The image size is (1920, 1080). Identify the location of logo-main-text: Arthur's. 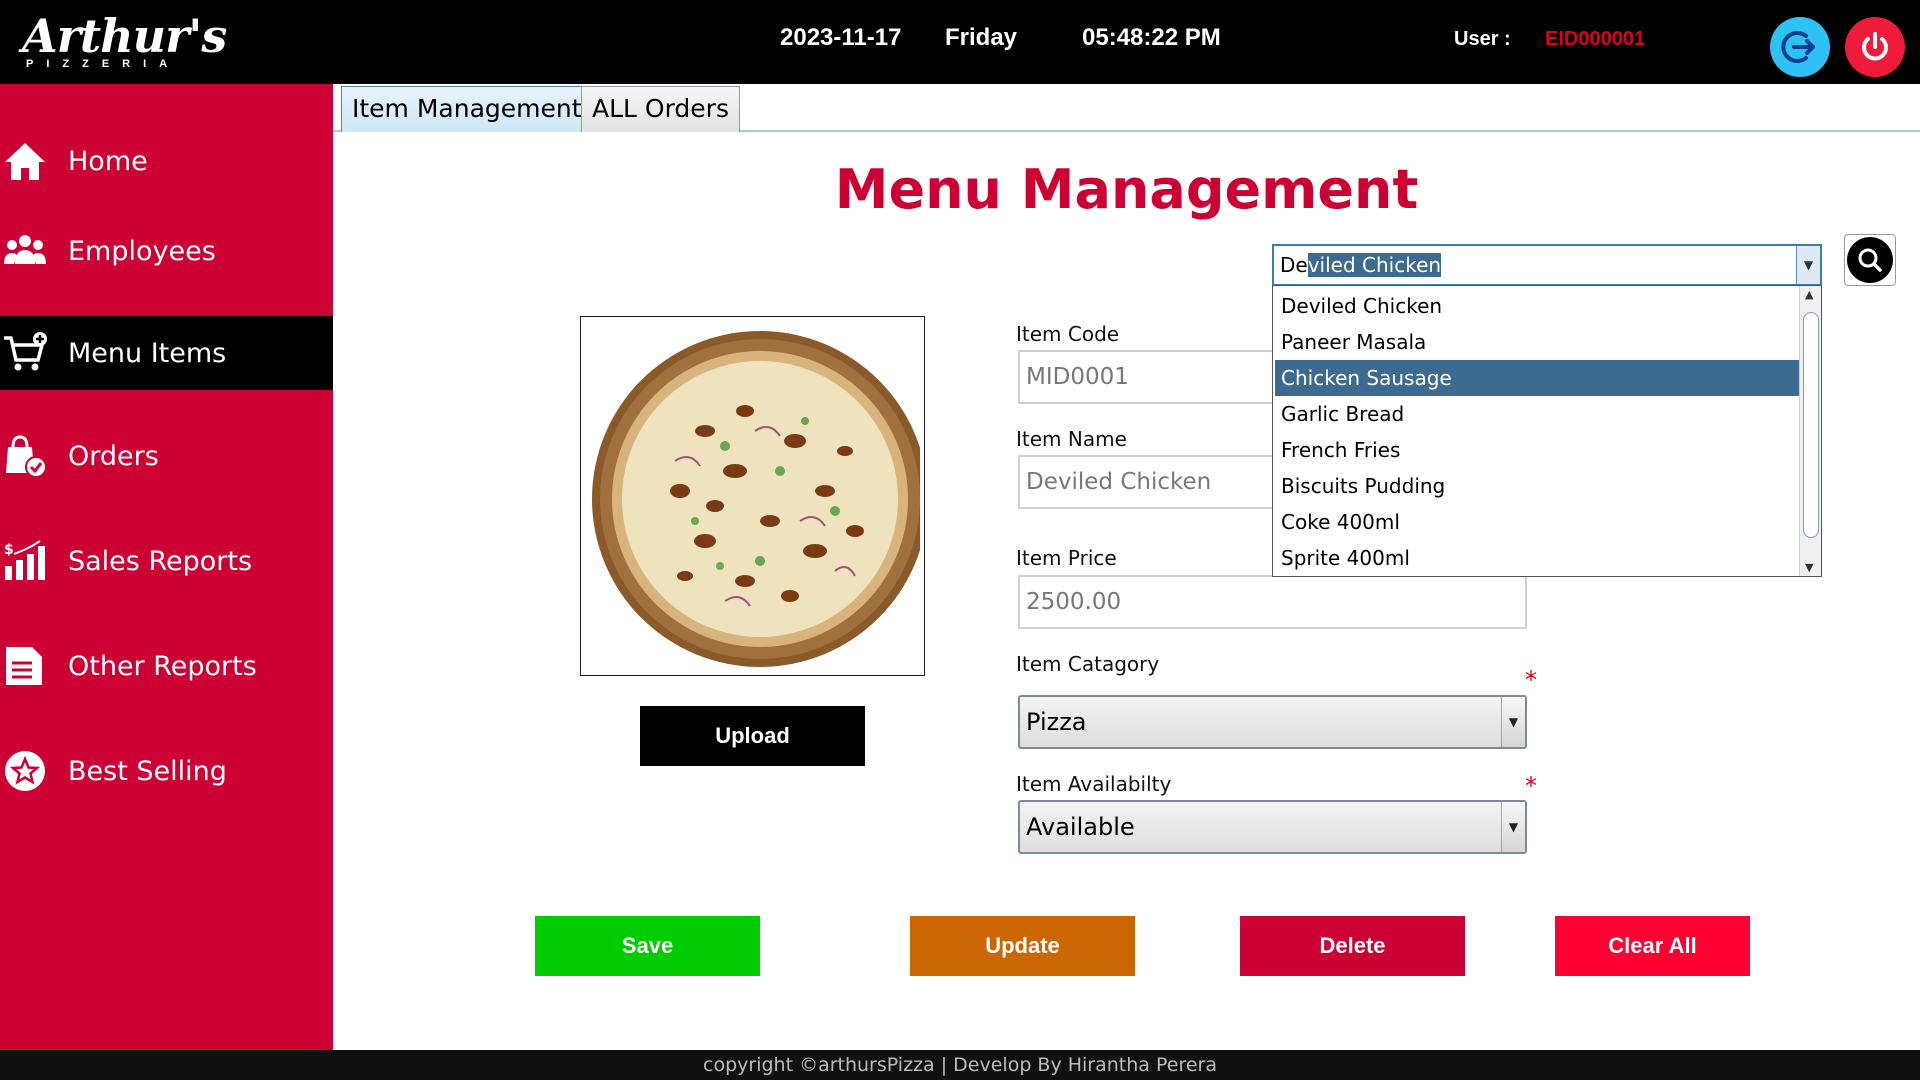
(124, 36).